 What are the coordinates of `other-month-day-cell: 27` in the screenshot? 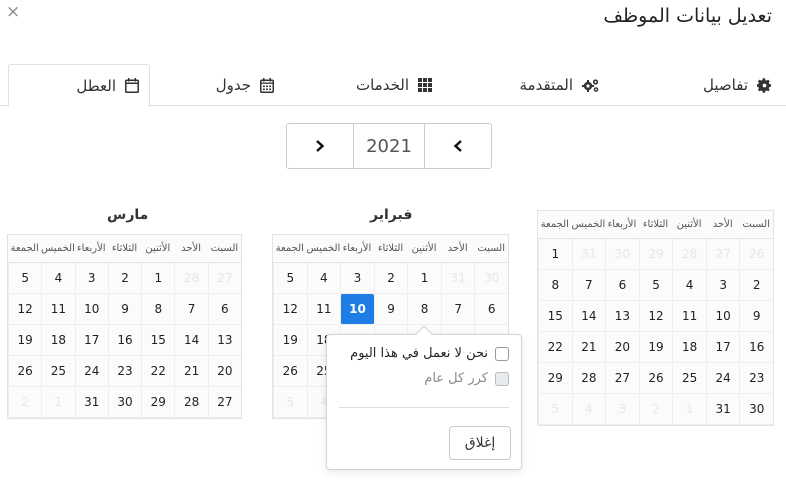 It's located at (722, 254).